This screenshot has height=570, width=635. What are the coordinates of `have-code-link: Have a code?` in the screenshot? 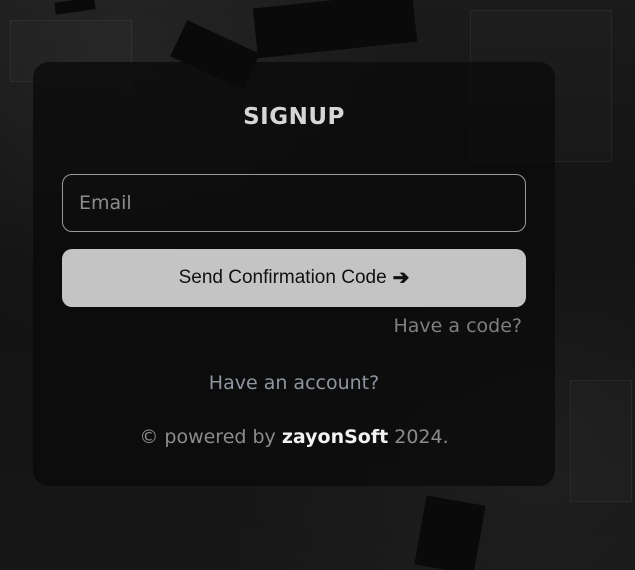 It's located at (261, 326).